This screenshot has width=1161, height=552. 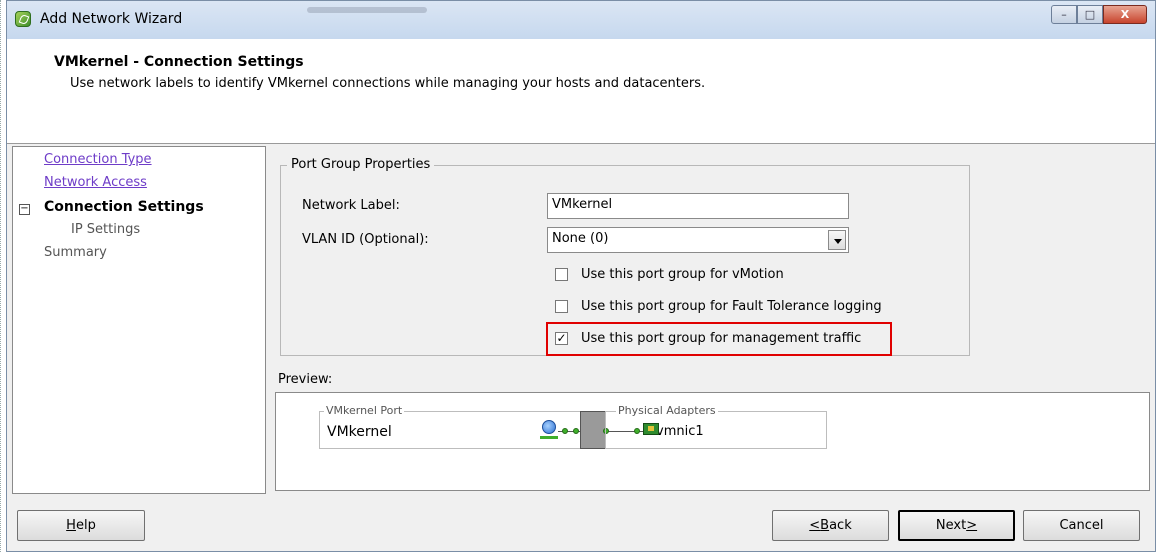 I want to click on nav-item-connection-type: Connection Type, so click(x=98, y=159).